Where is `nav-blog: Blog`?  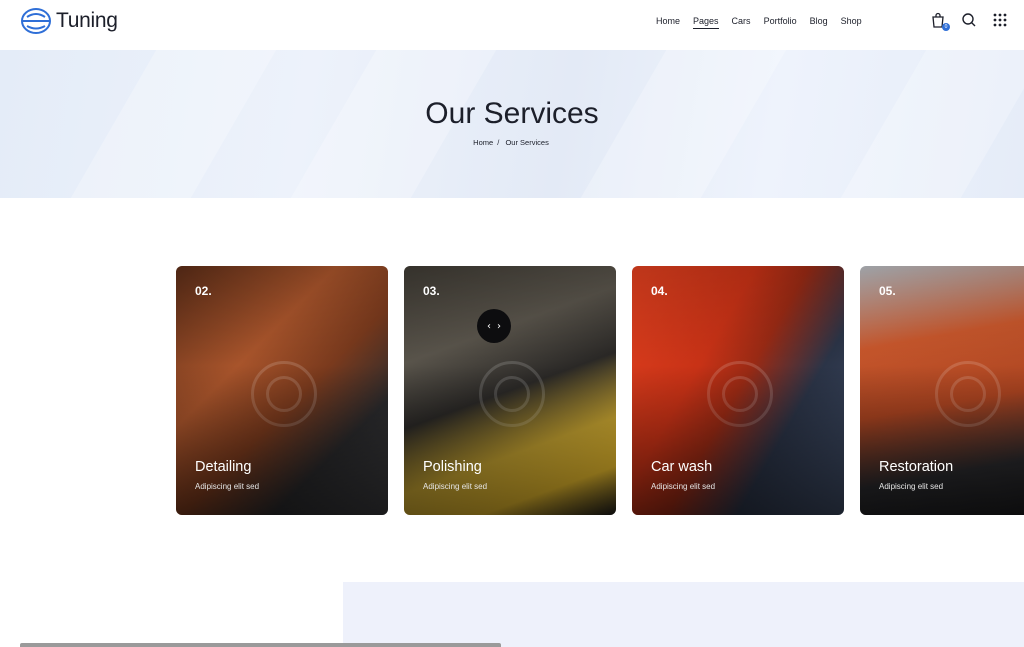
nav-blog: Blog is located at coordinates (819, 22).